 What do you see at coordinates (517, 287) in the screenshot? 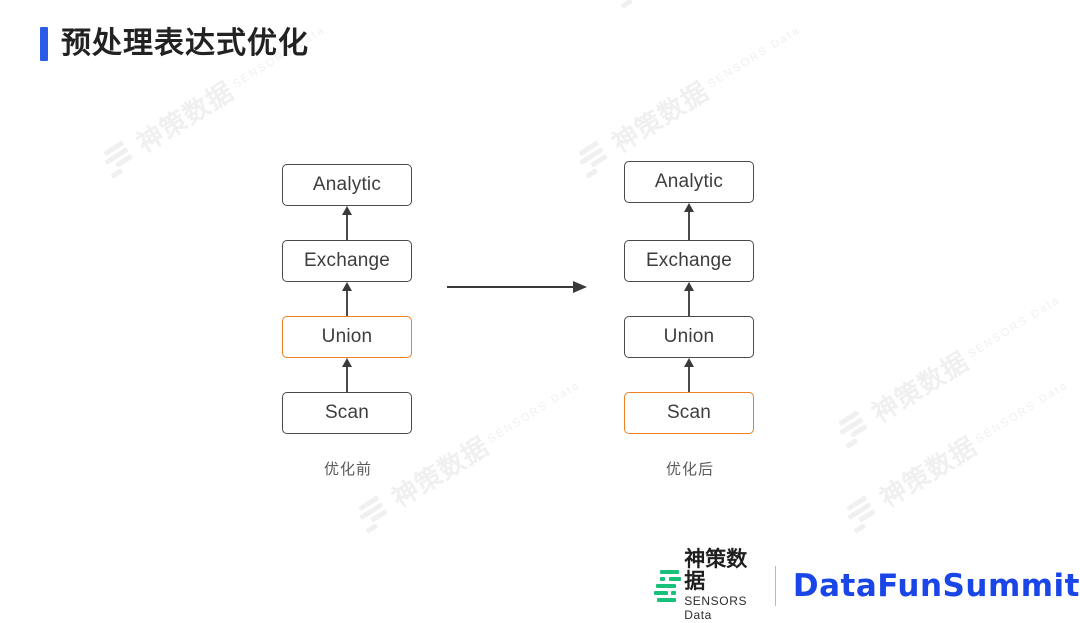
I see `transform-arrow-icon` at bounding box center [517, 287].